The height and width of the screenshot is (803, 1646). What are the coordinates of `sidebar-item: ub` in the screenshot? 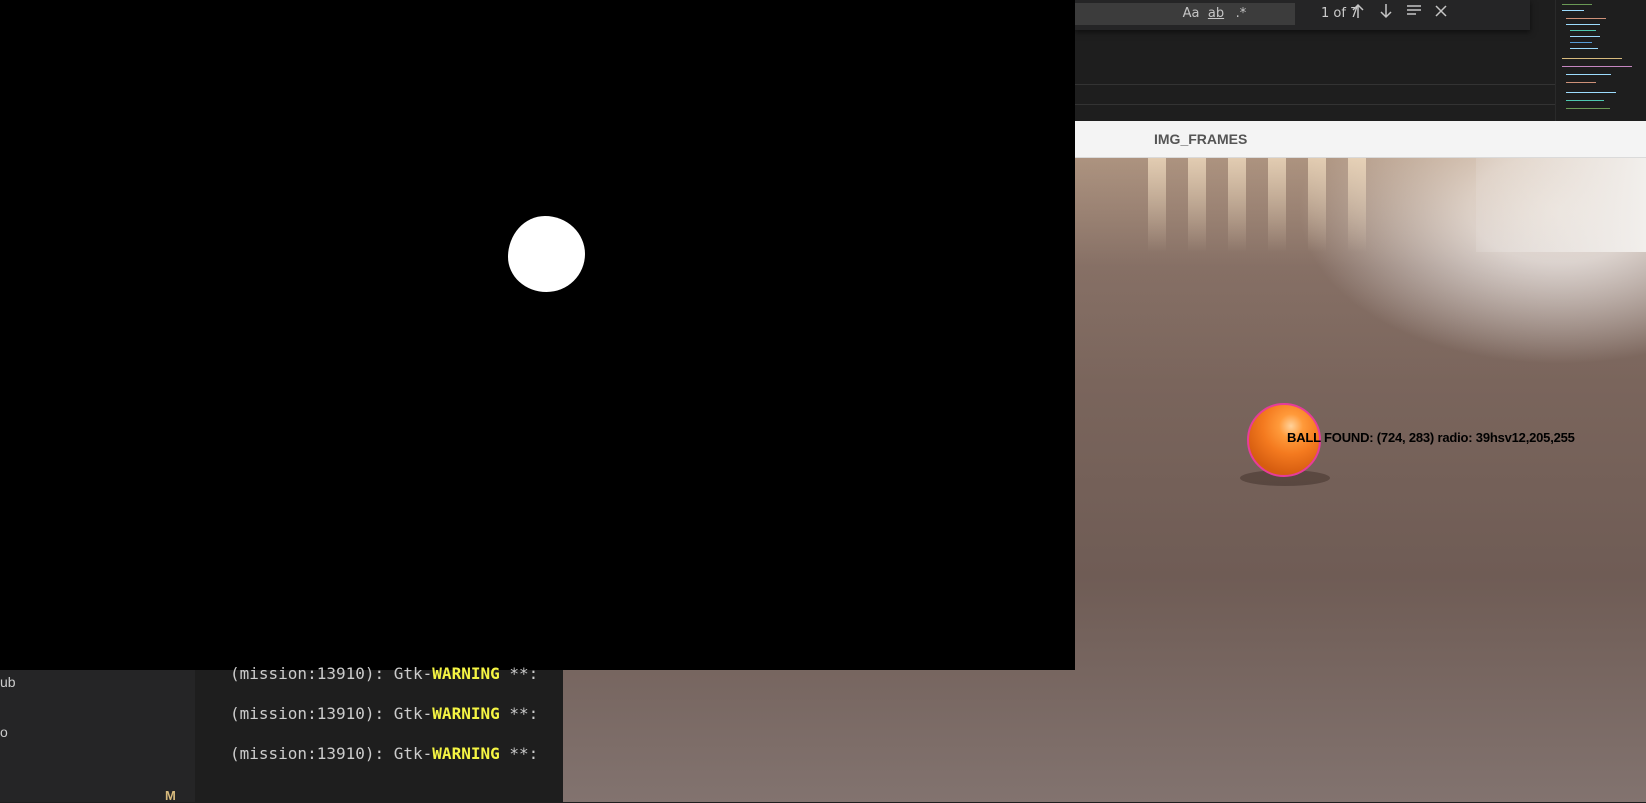 It's located at (8, 682).